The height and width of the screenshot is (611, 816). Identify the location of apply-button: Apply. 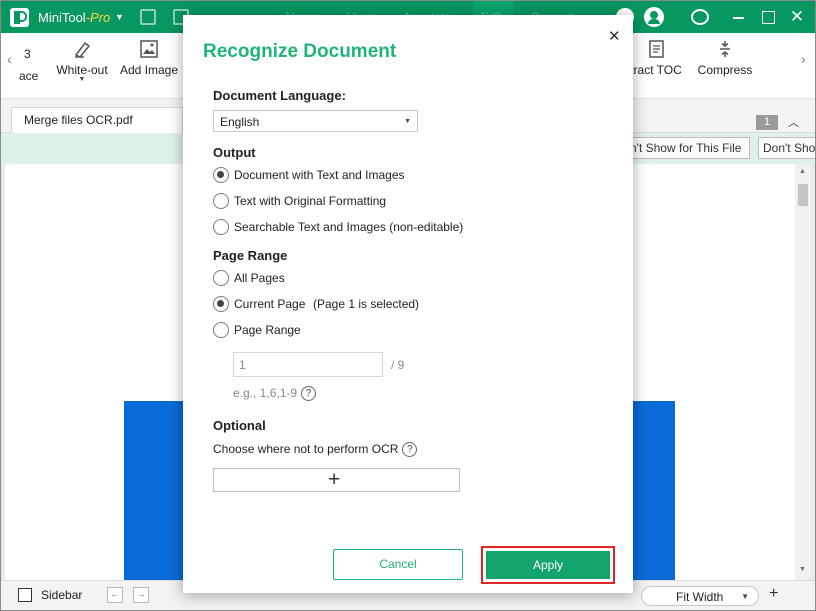
(548, 565).